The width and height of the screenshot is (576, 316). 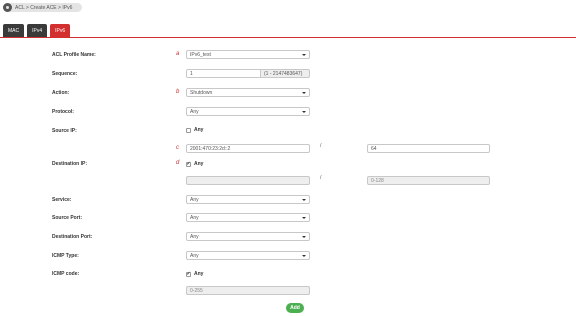 What do you see at coordinates (178, 92) in the screenshot?
I see `marker-b: b` at bounding box center [178, 92].